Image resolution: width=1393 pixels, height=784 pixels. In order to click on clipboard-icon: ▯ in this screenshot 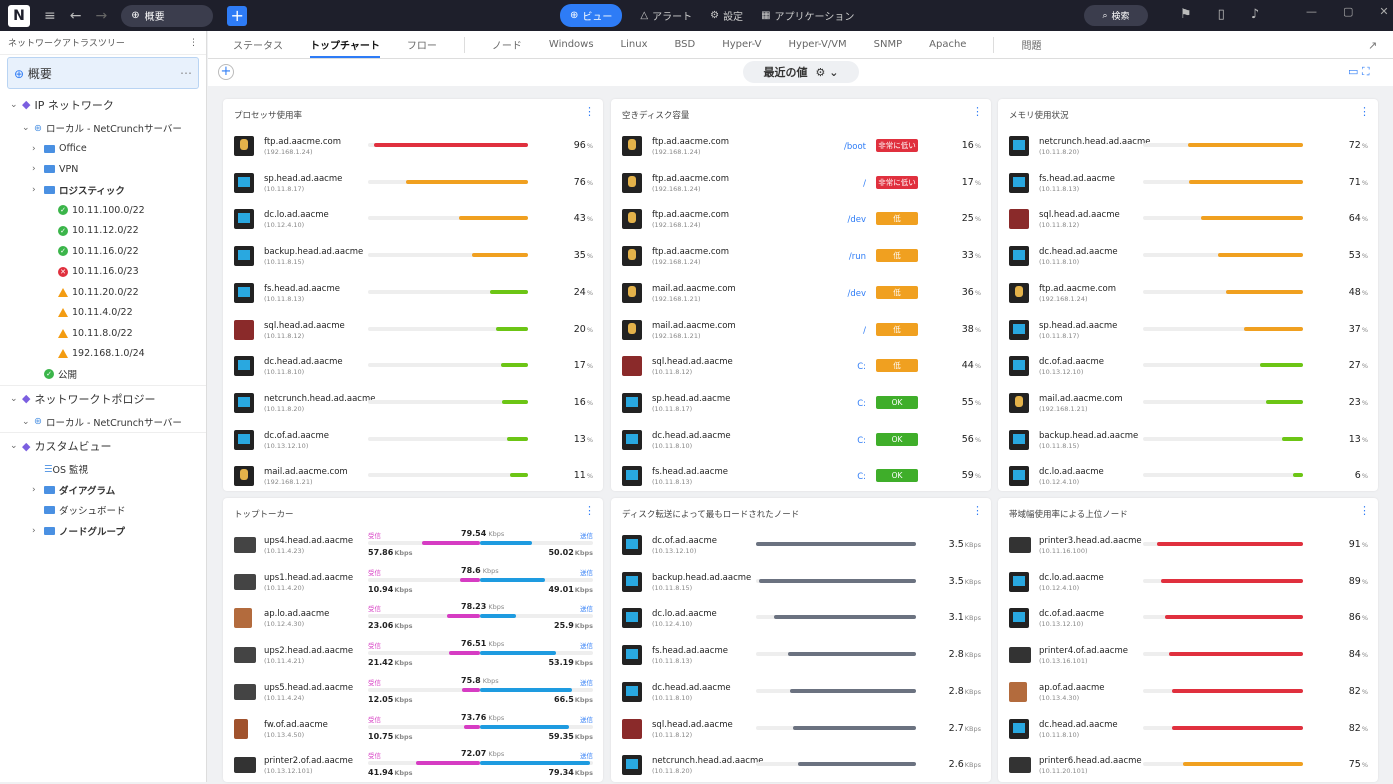, I will do `click(1221, 14)`.